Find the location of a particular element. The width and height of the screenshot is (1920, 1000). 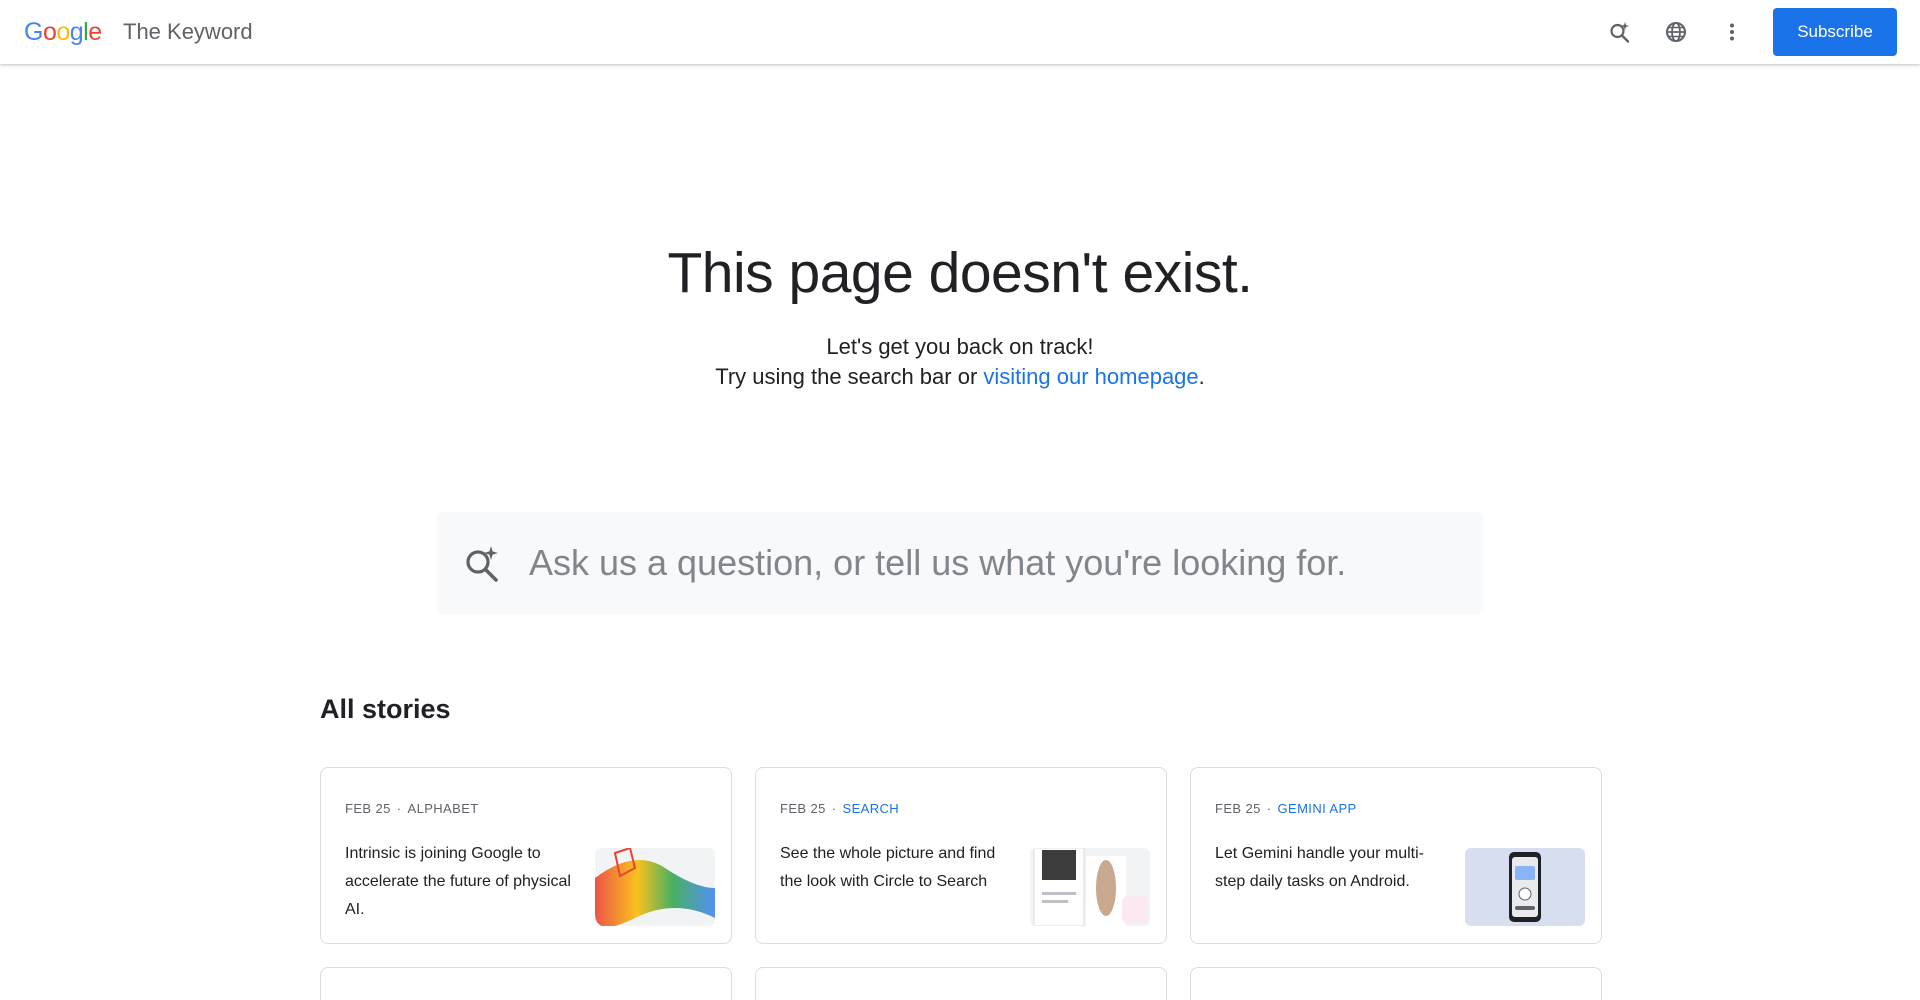

story-category: GEMINI APP is located at coordinates (1317, 808).